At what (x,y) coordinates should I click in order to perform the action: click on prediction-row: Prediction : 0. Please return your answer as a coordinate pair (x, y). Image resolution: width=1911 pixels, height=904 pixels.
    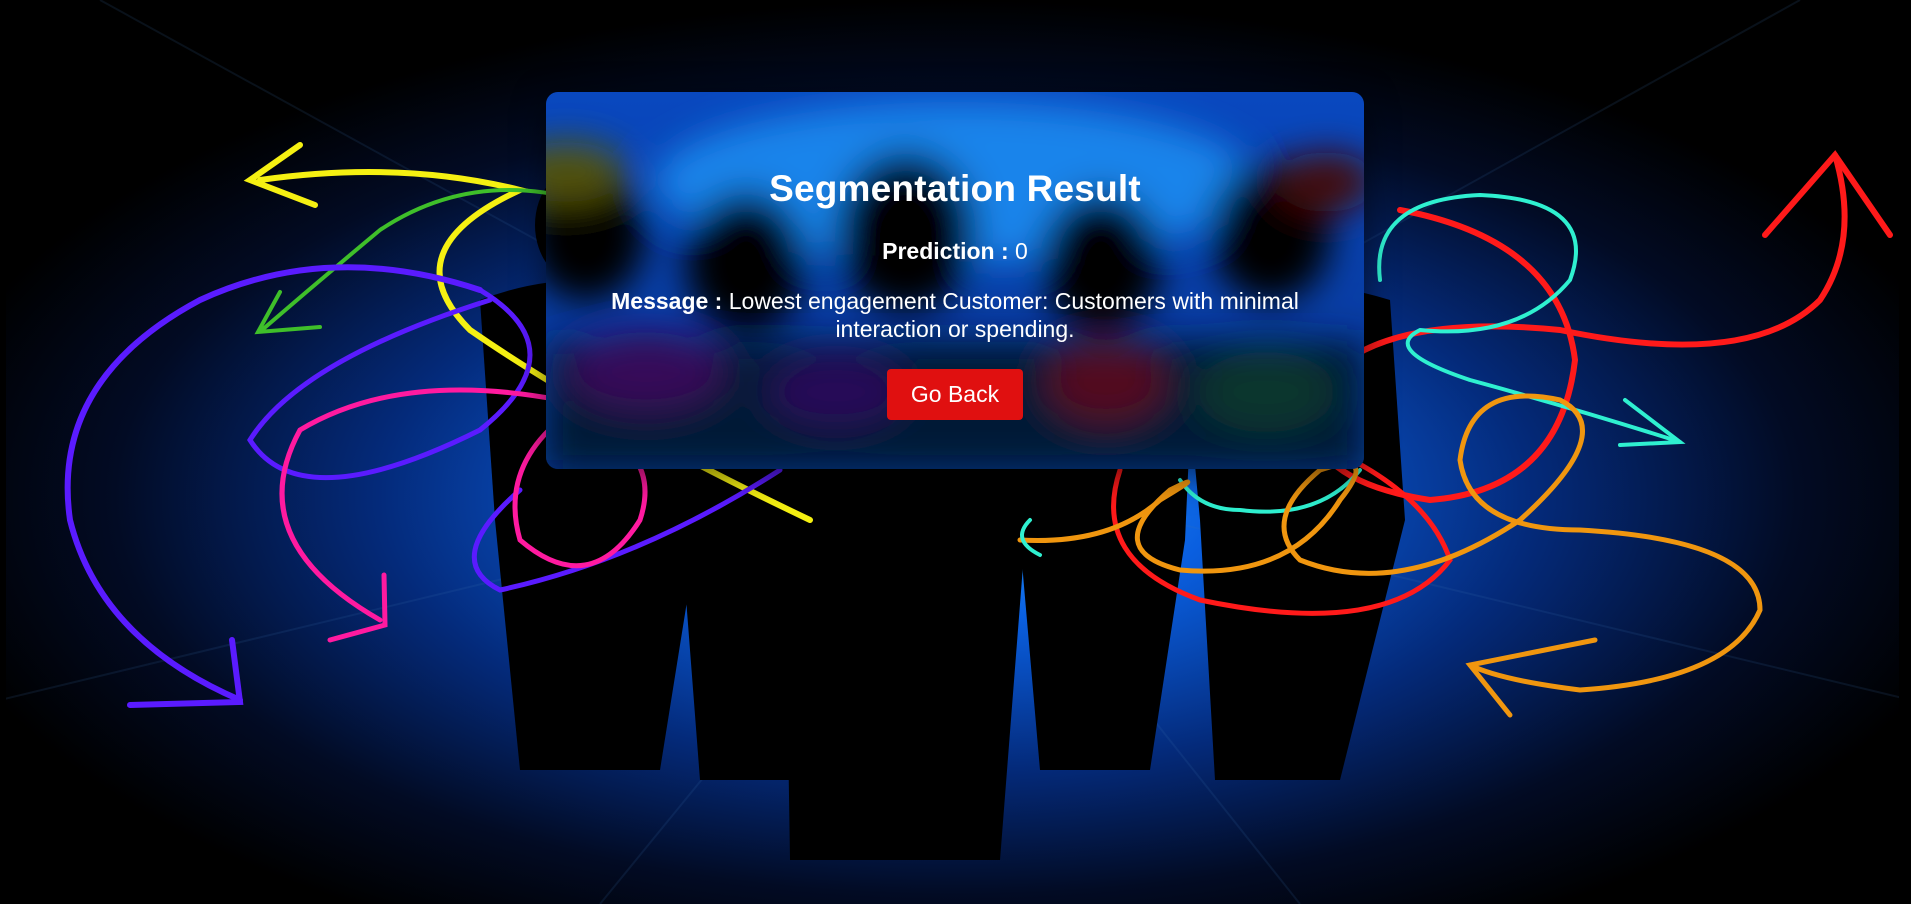
    Looking at the image, I should click on (955, 251).